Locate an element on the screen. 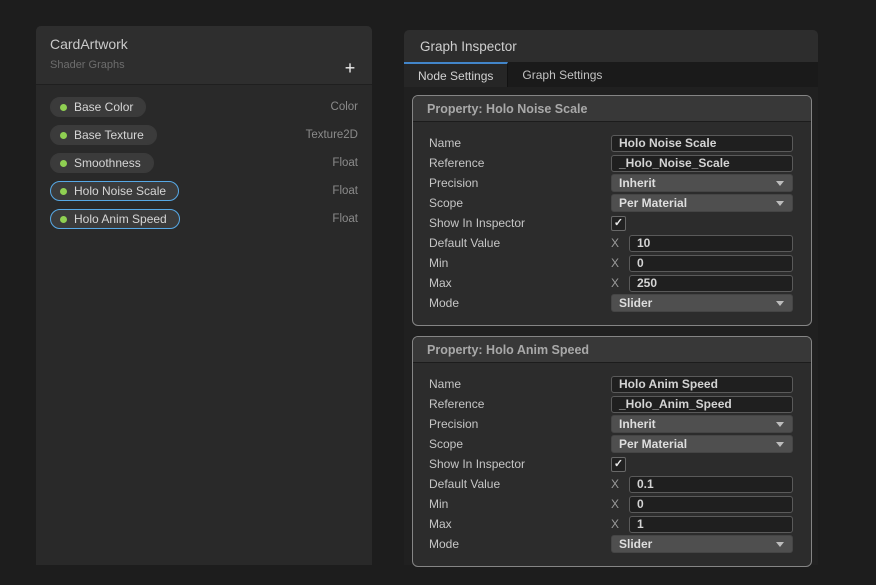 The width and height of the screenshot is (876, 585). field-row-max: Max X 1 is located at coordinates (611, 524).